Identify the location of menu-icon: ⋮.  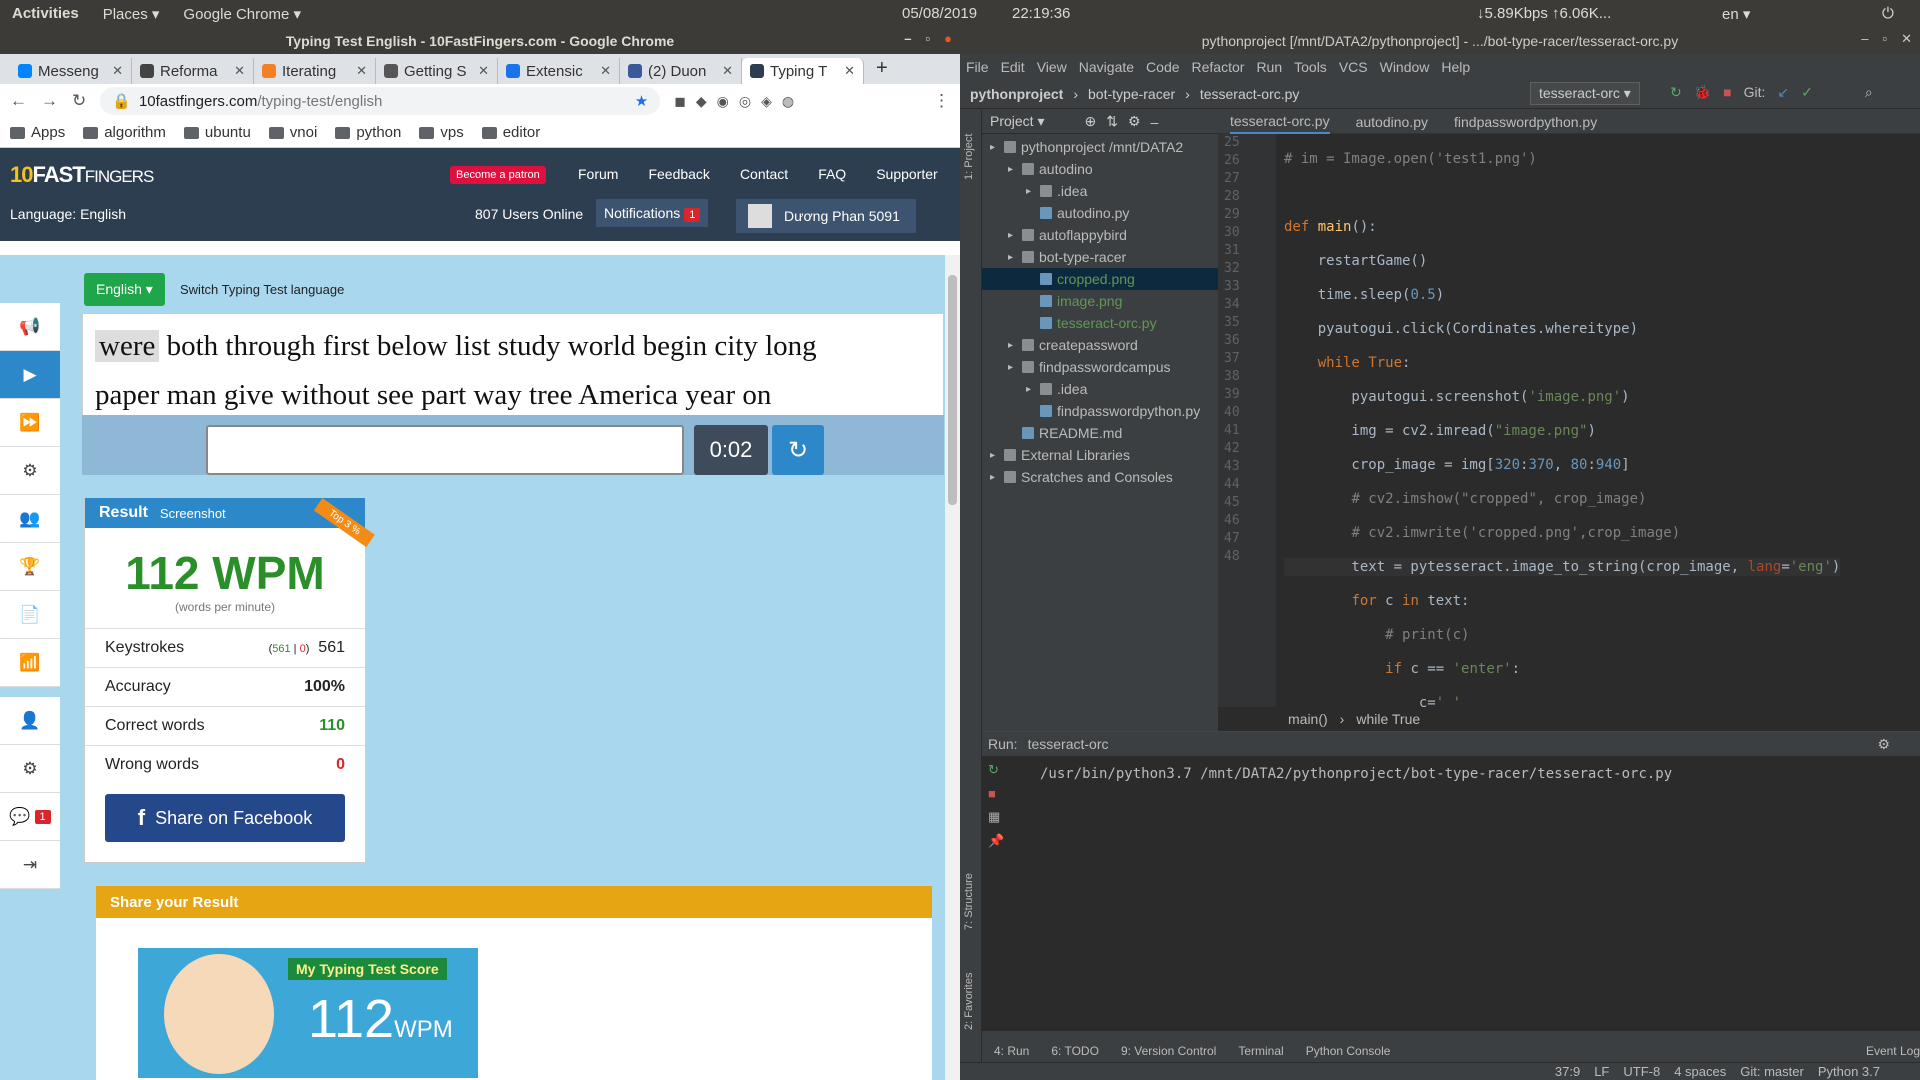
(941, 101).